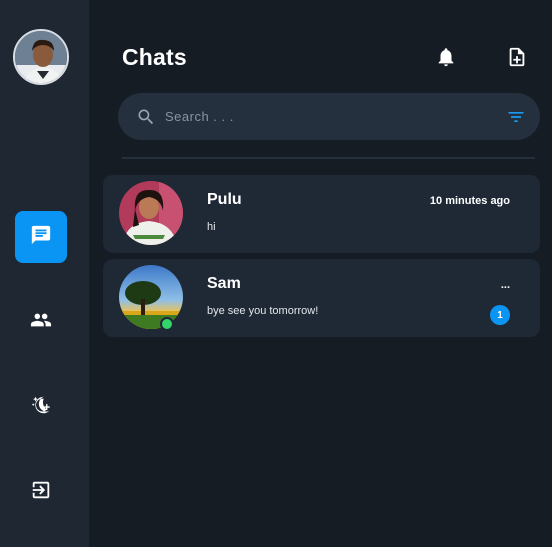  I want to click on timestamp: 10 minutes ago, so click(469, 201).